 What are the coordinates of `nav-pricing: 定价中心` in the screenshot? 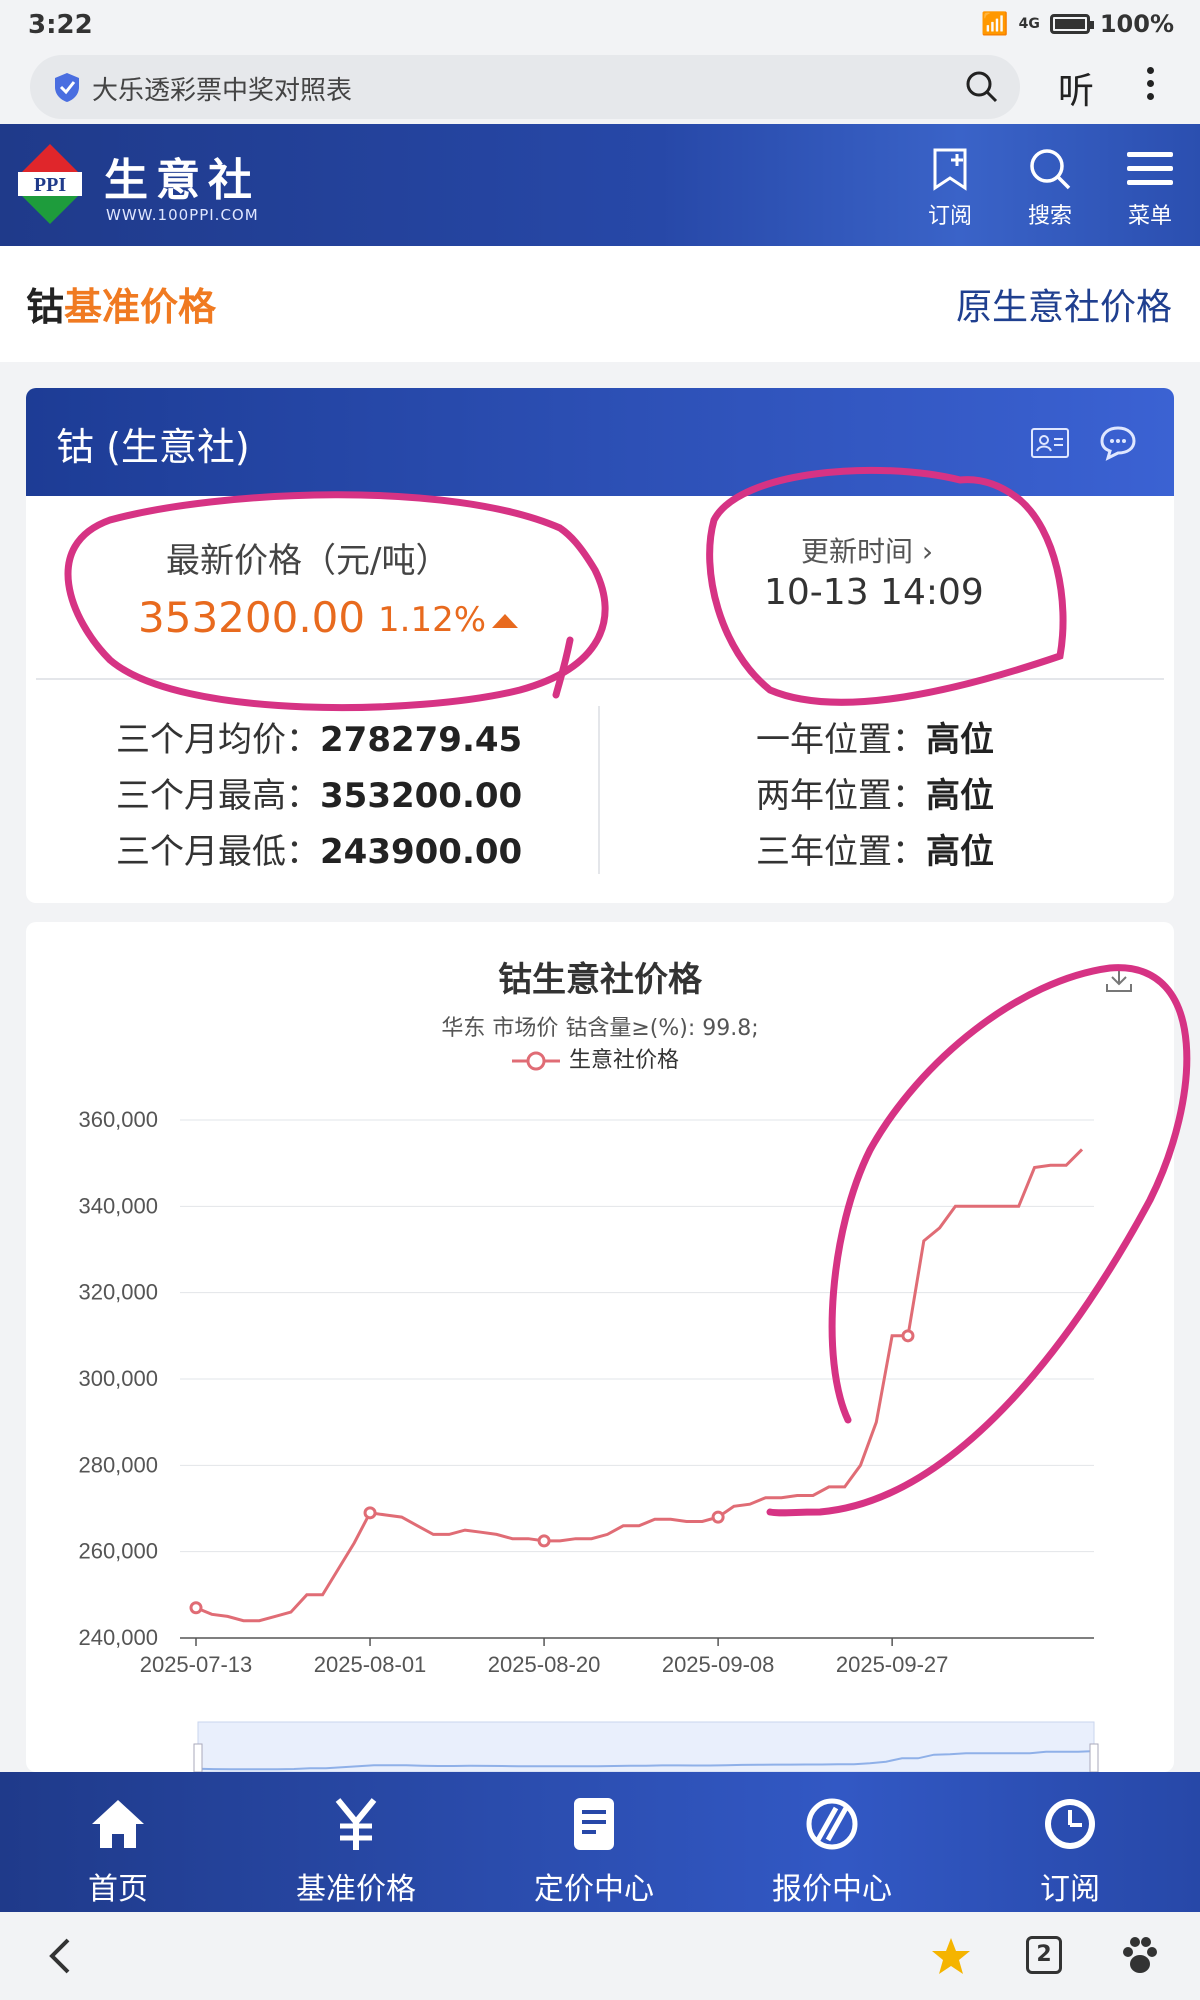 It's located at (594, 1852).